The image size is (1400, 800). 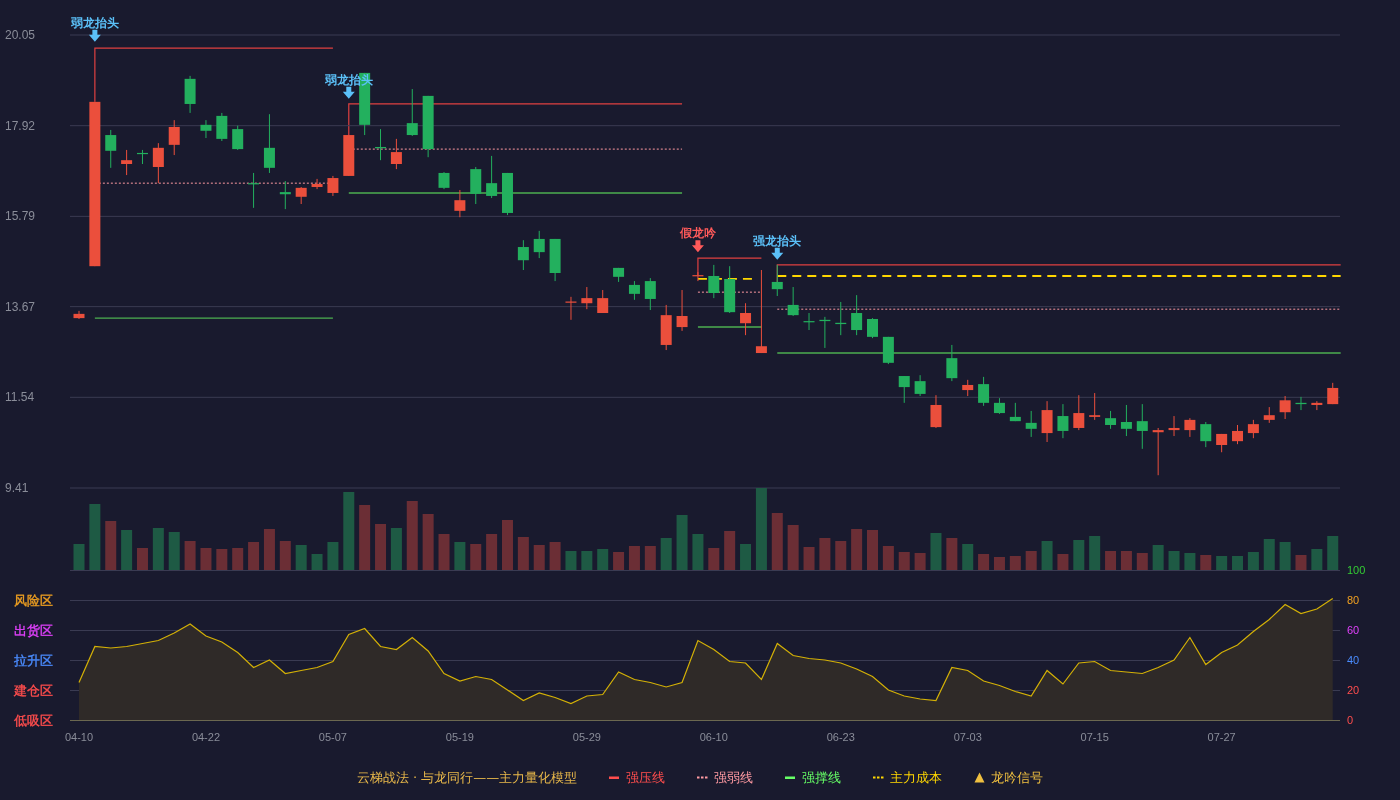 I want to click on zone-label: 风险区, so click(x=33, y=600).